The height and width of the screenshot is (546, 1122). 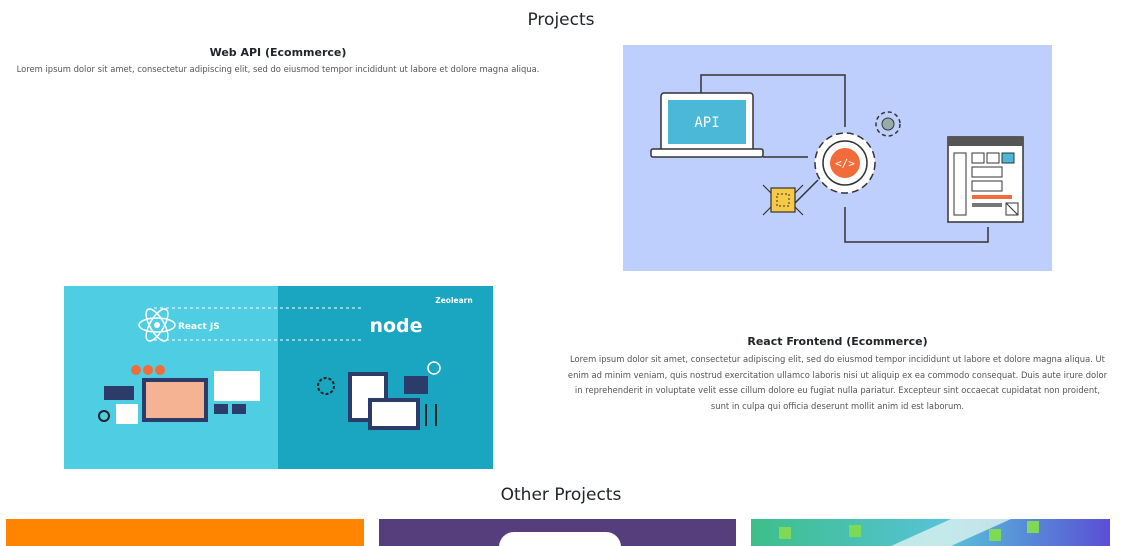 I want to click on react-js-label: React JS, so click(x=199, y=327).